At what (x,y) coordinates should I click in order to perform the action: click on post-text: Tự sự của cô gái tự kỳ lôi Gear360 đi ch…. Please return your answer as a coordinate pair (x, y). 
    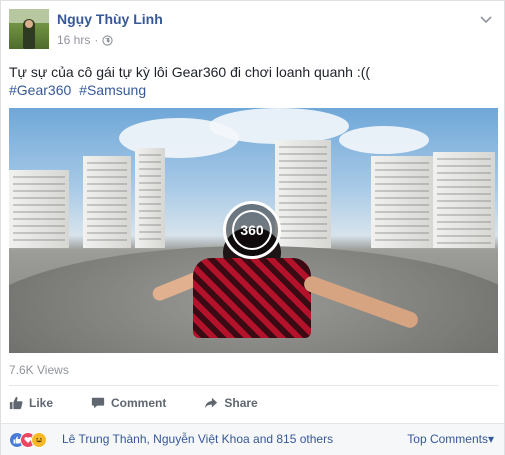
    Looking at the image, I should click on (190, 72).